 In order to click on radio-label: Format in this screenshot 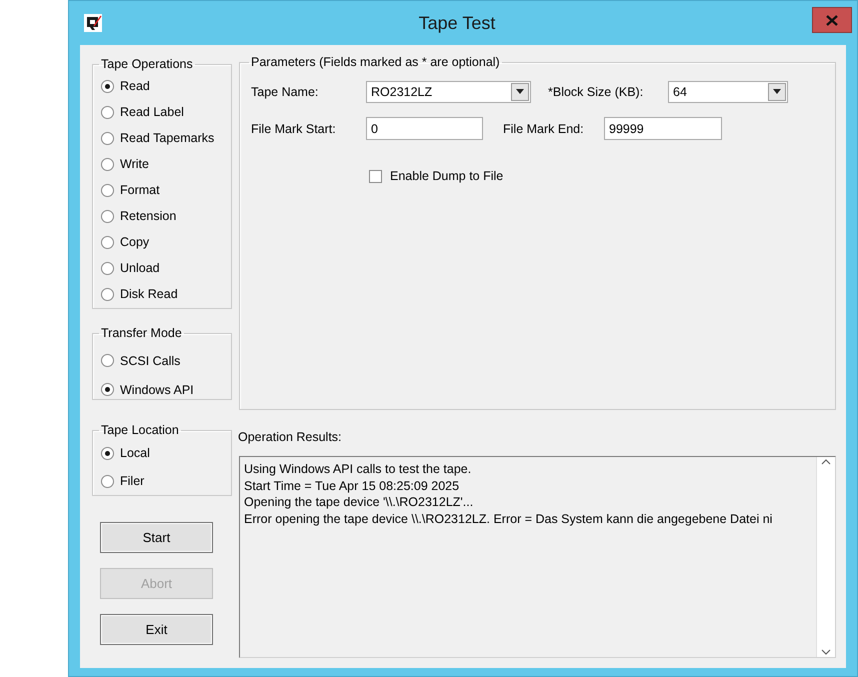, I will do `click(140, 190)`.